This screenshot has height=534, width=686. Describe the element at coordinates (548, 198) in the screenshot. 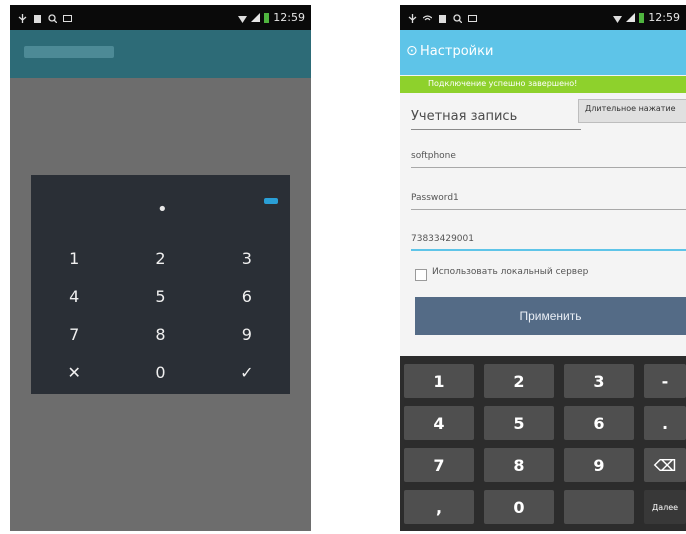

I see `password-field: Password1` at that location.